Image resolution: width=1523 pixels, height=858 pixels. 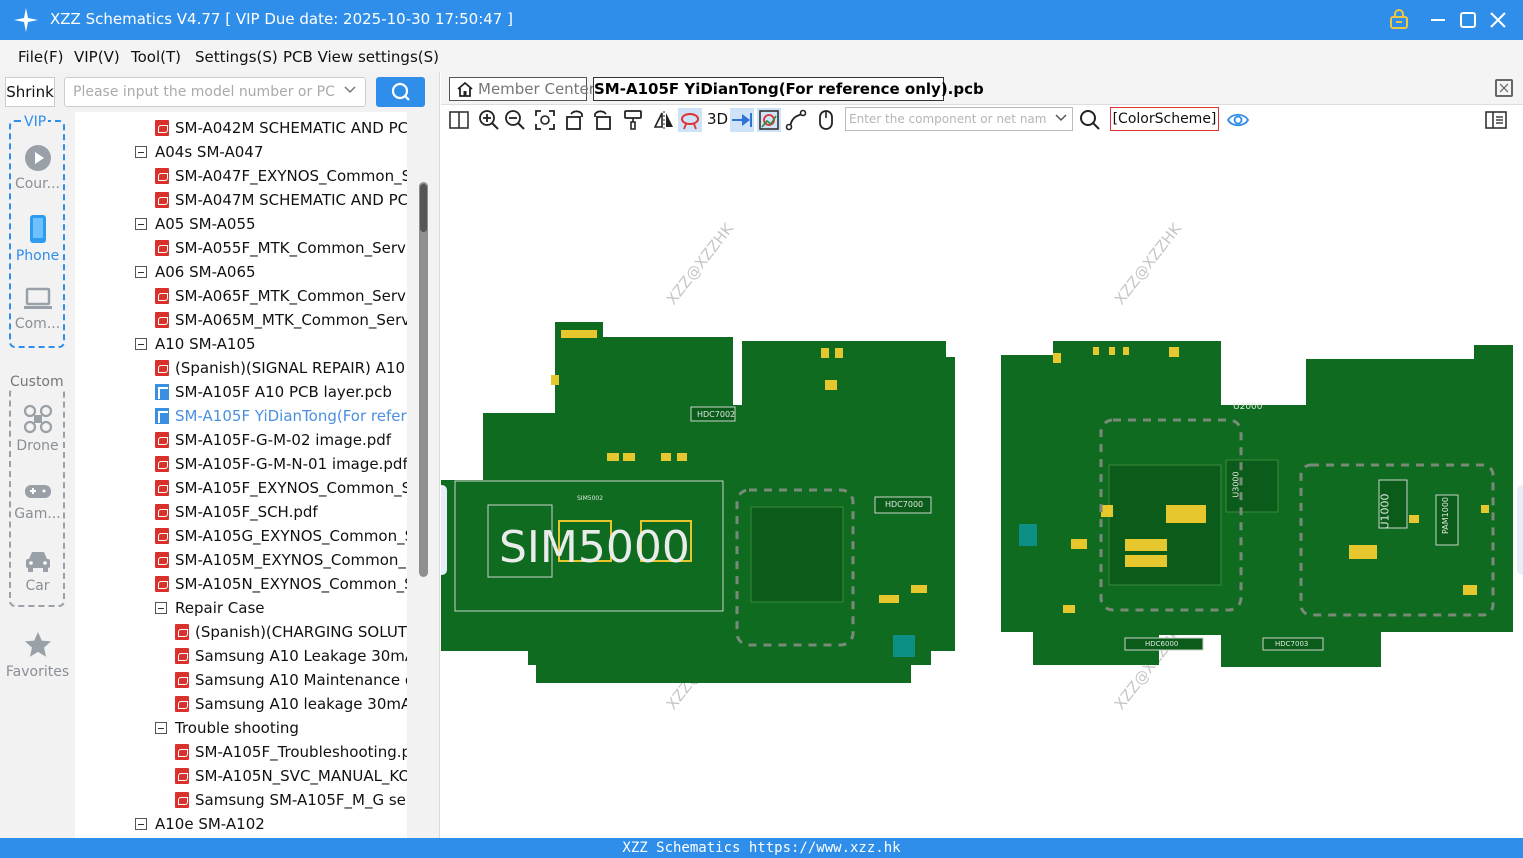 I want to click on tree-file: SM-A105F_SCH.pdf, so click(x=236, y=512).